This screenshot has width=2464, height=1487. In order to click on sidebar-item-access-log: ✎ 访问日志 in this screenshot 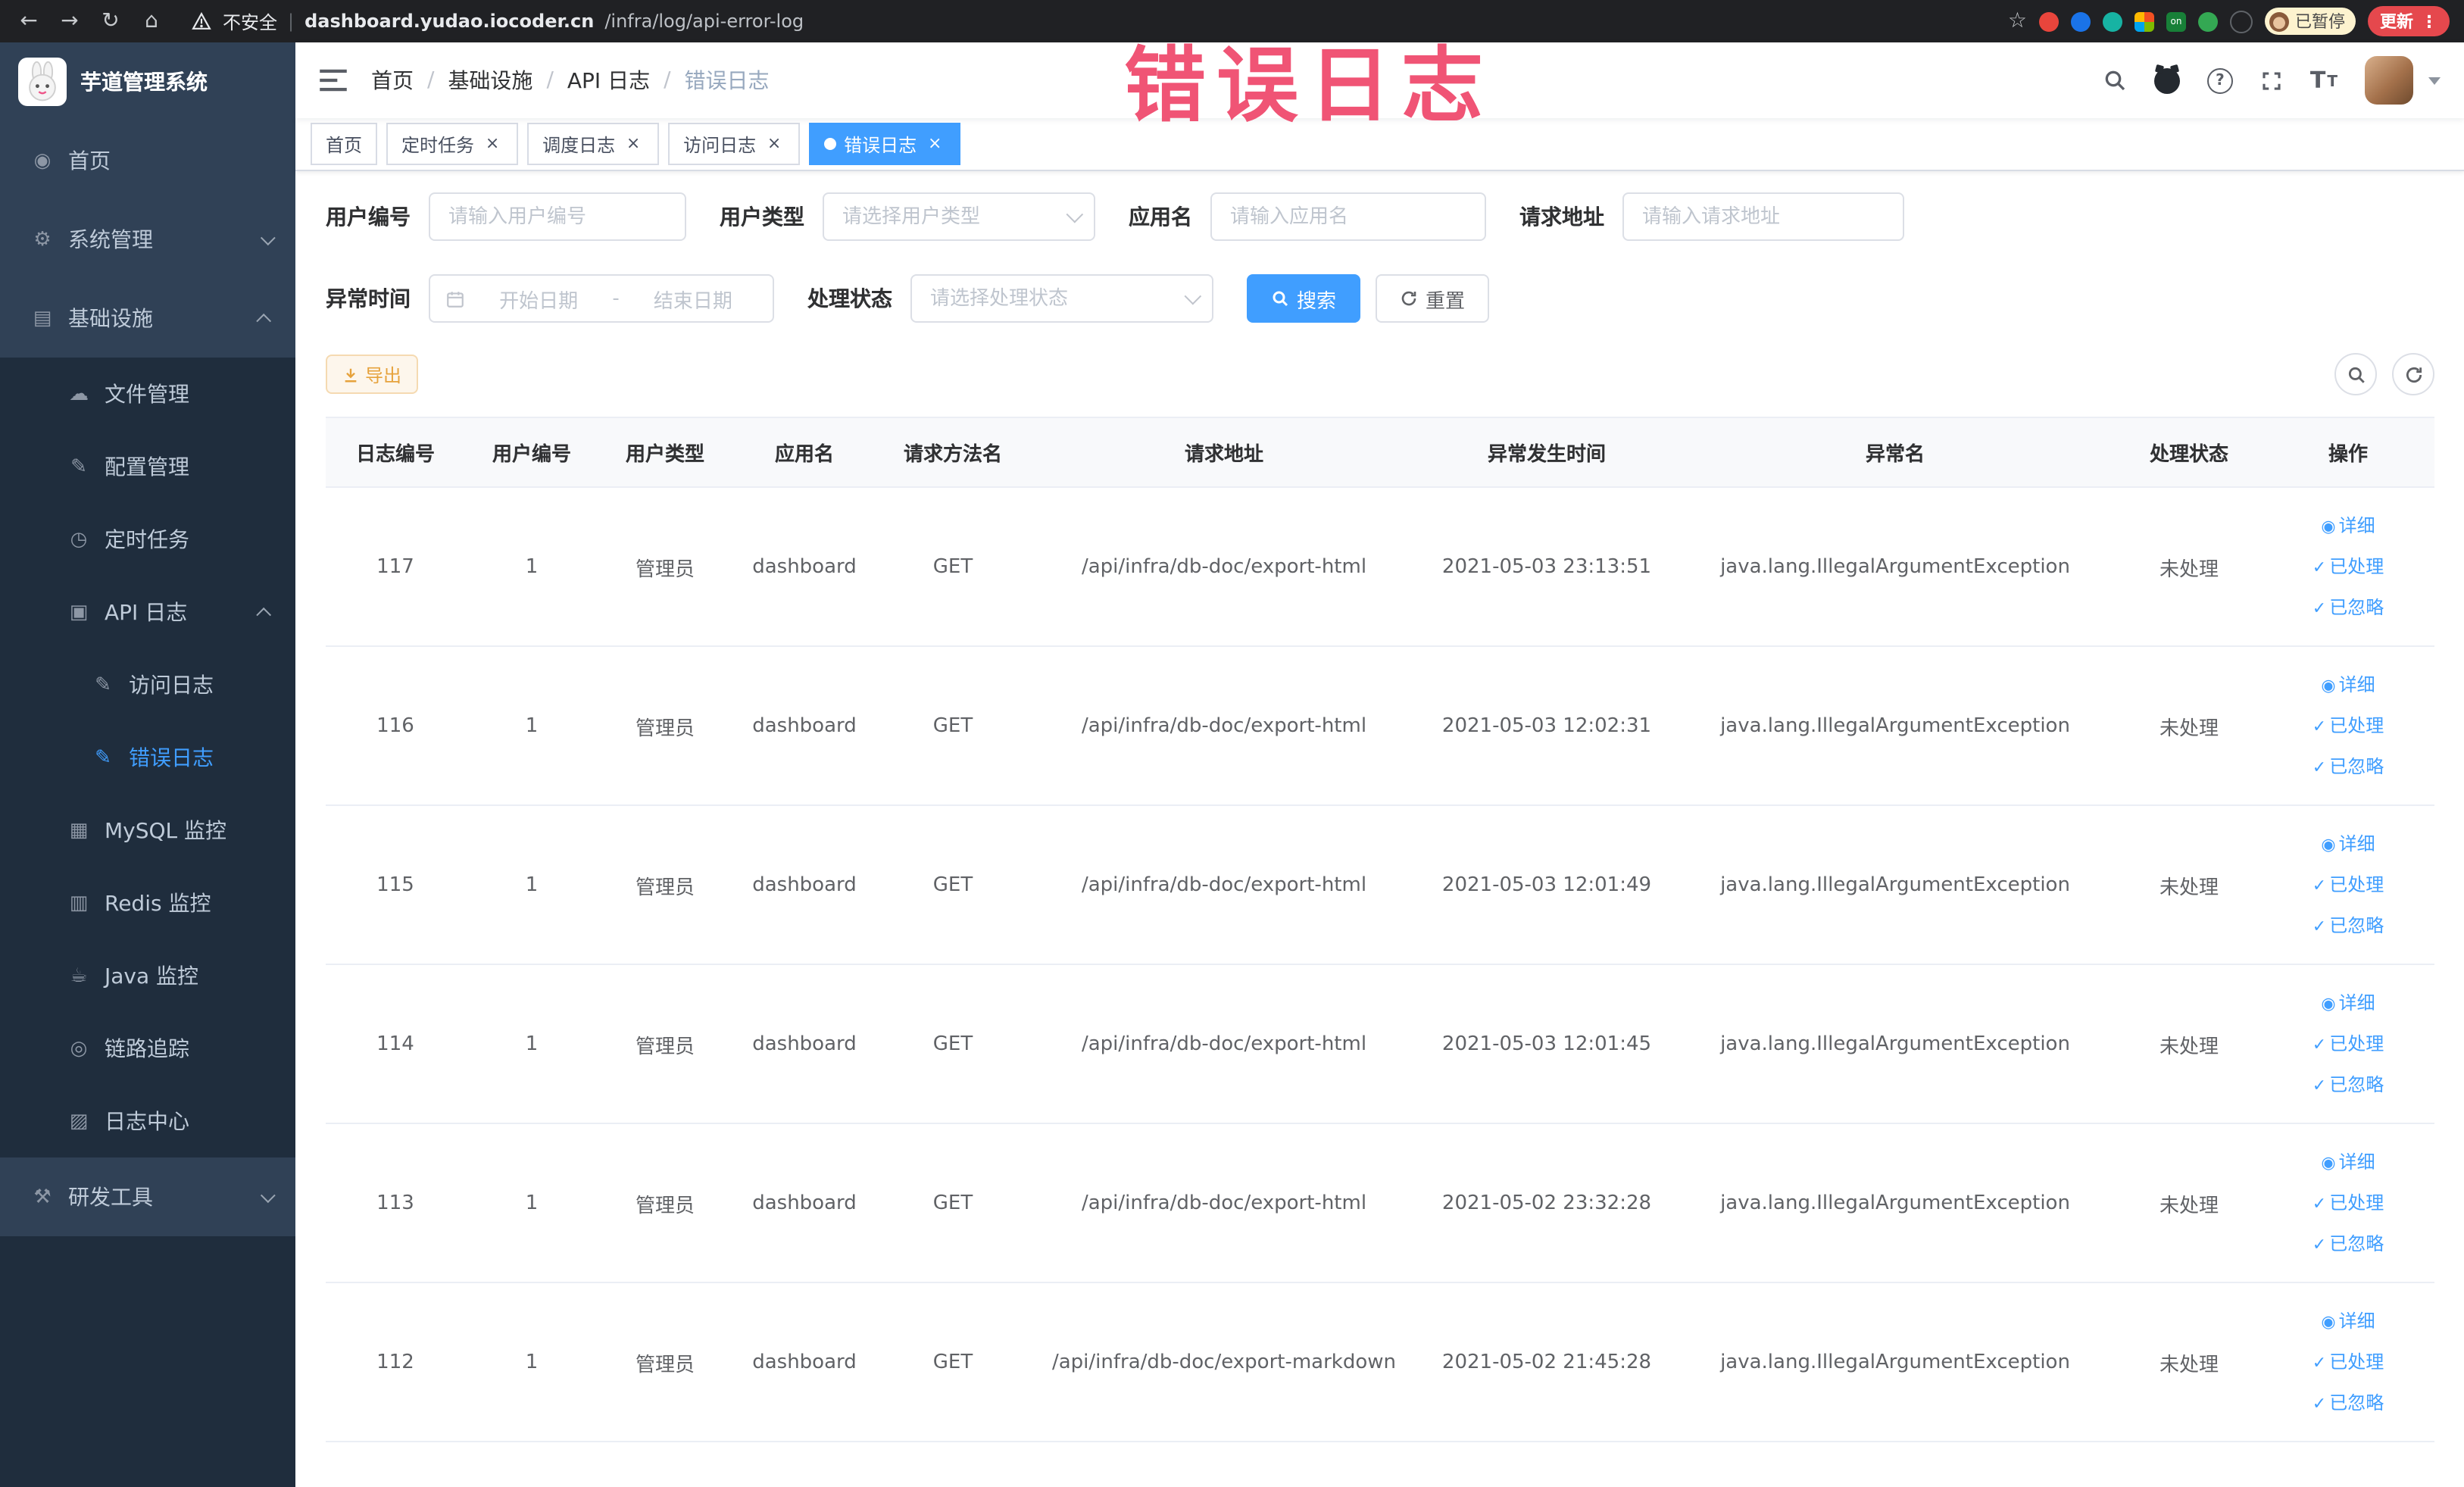, I will do `click(147, 684)`.